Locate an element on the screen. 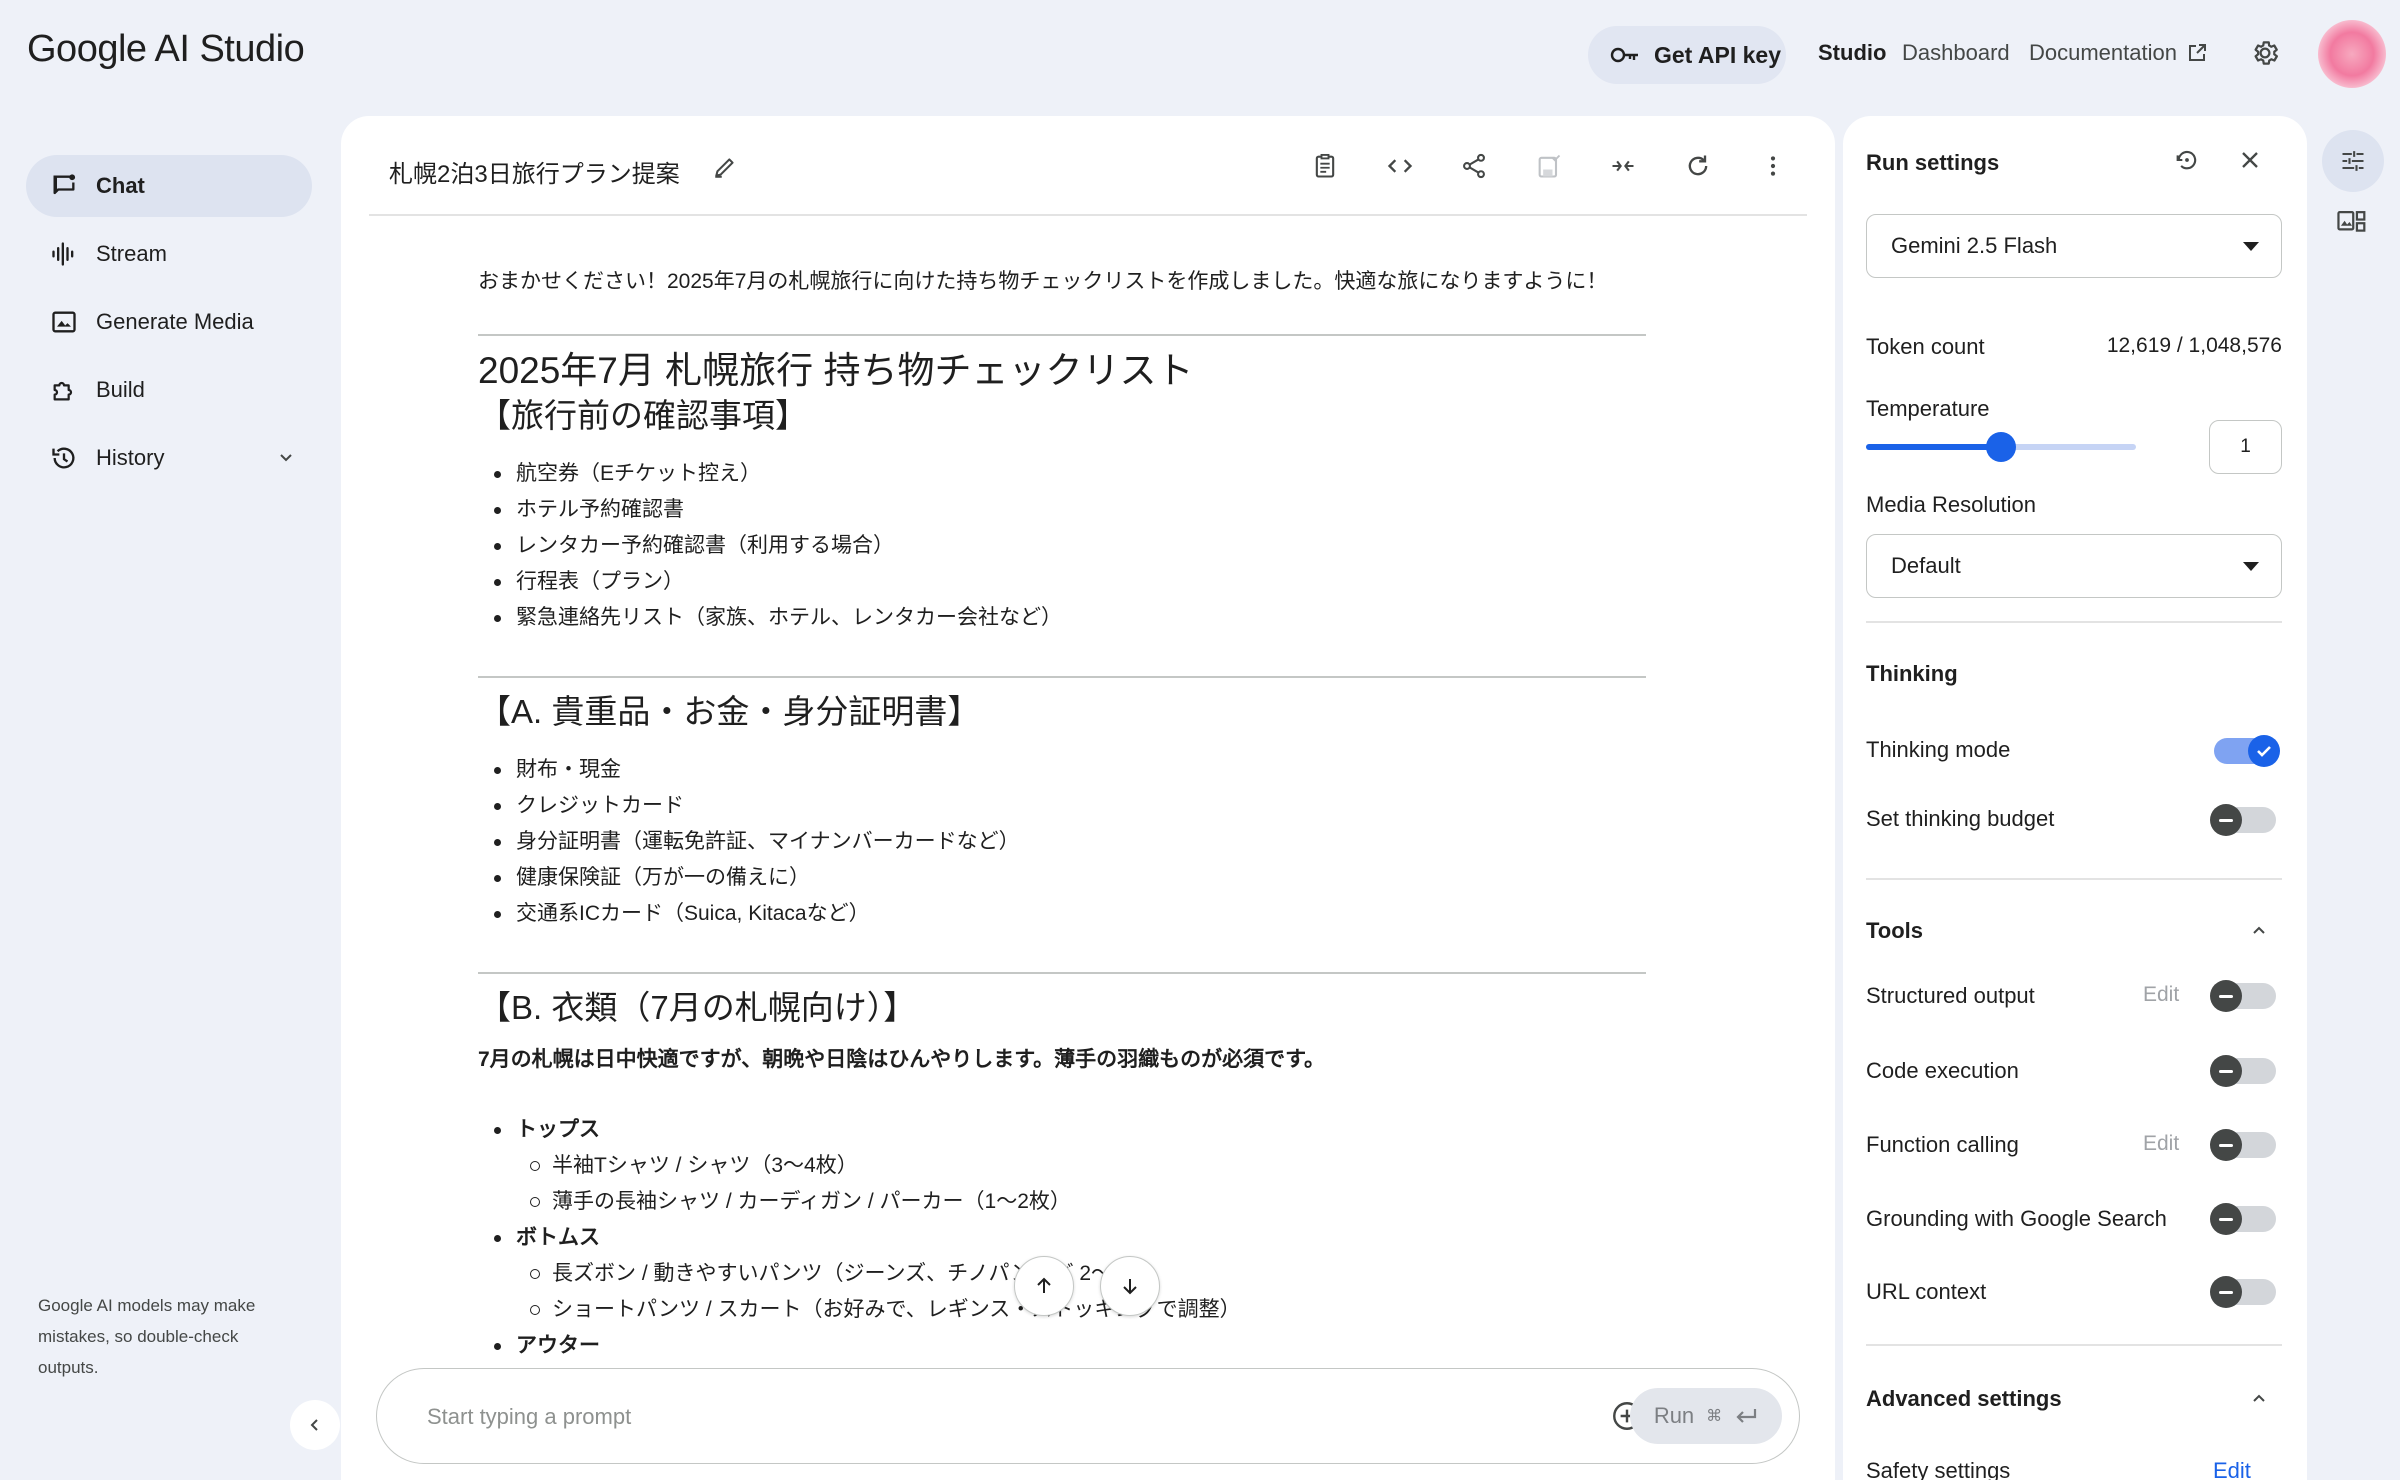 Image resolution: width=2400 pixels, height=1480 pixels. temperature-slider is located at coordinates (2001, 447).